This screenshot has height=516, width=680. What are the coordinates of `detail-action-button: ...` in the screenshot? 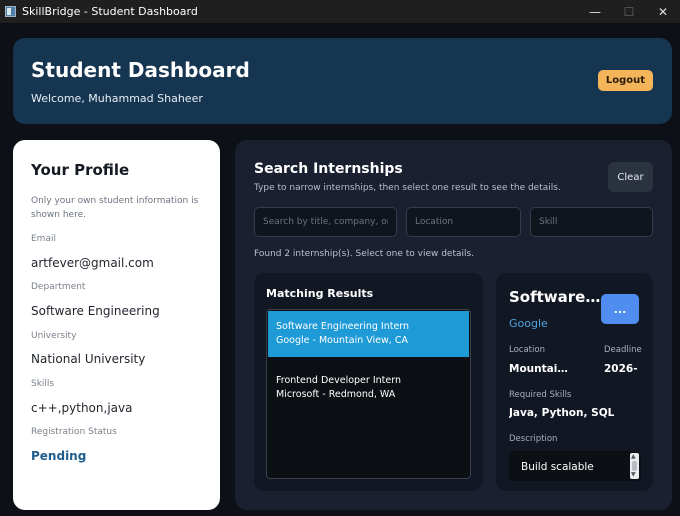 It's located at (620, 309).